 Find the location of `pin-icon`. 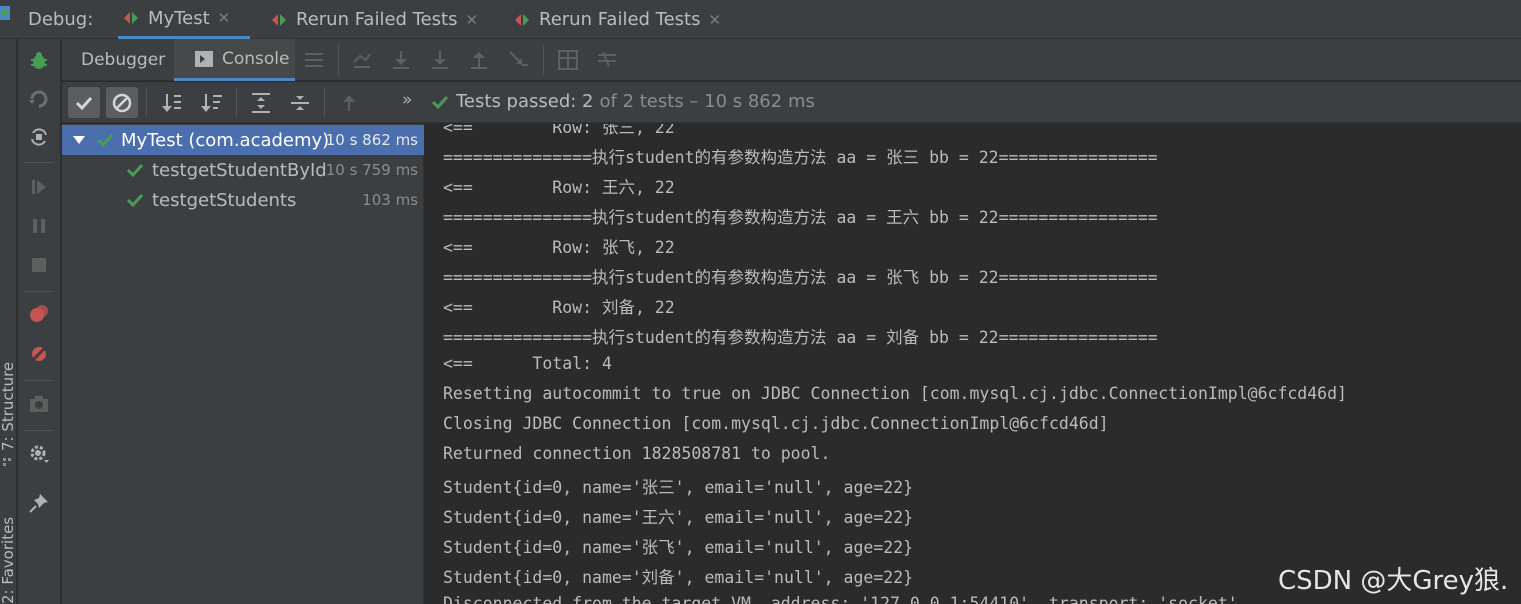

pin-icon is located at coordinates (38, 503).